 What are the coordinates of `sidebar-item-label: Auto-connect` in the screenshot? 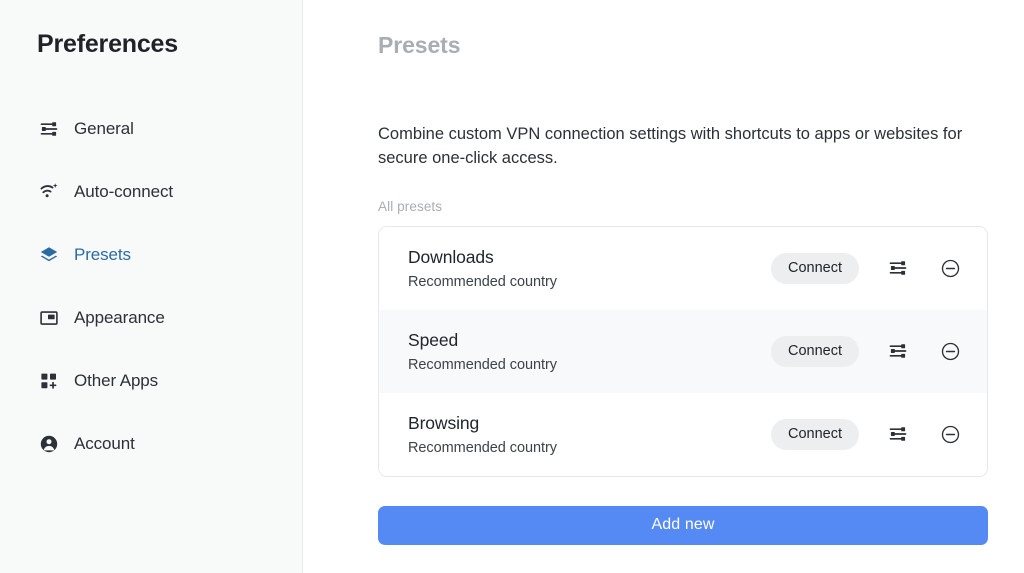 It's located at (123, 191).